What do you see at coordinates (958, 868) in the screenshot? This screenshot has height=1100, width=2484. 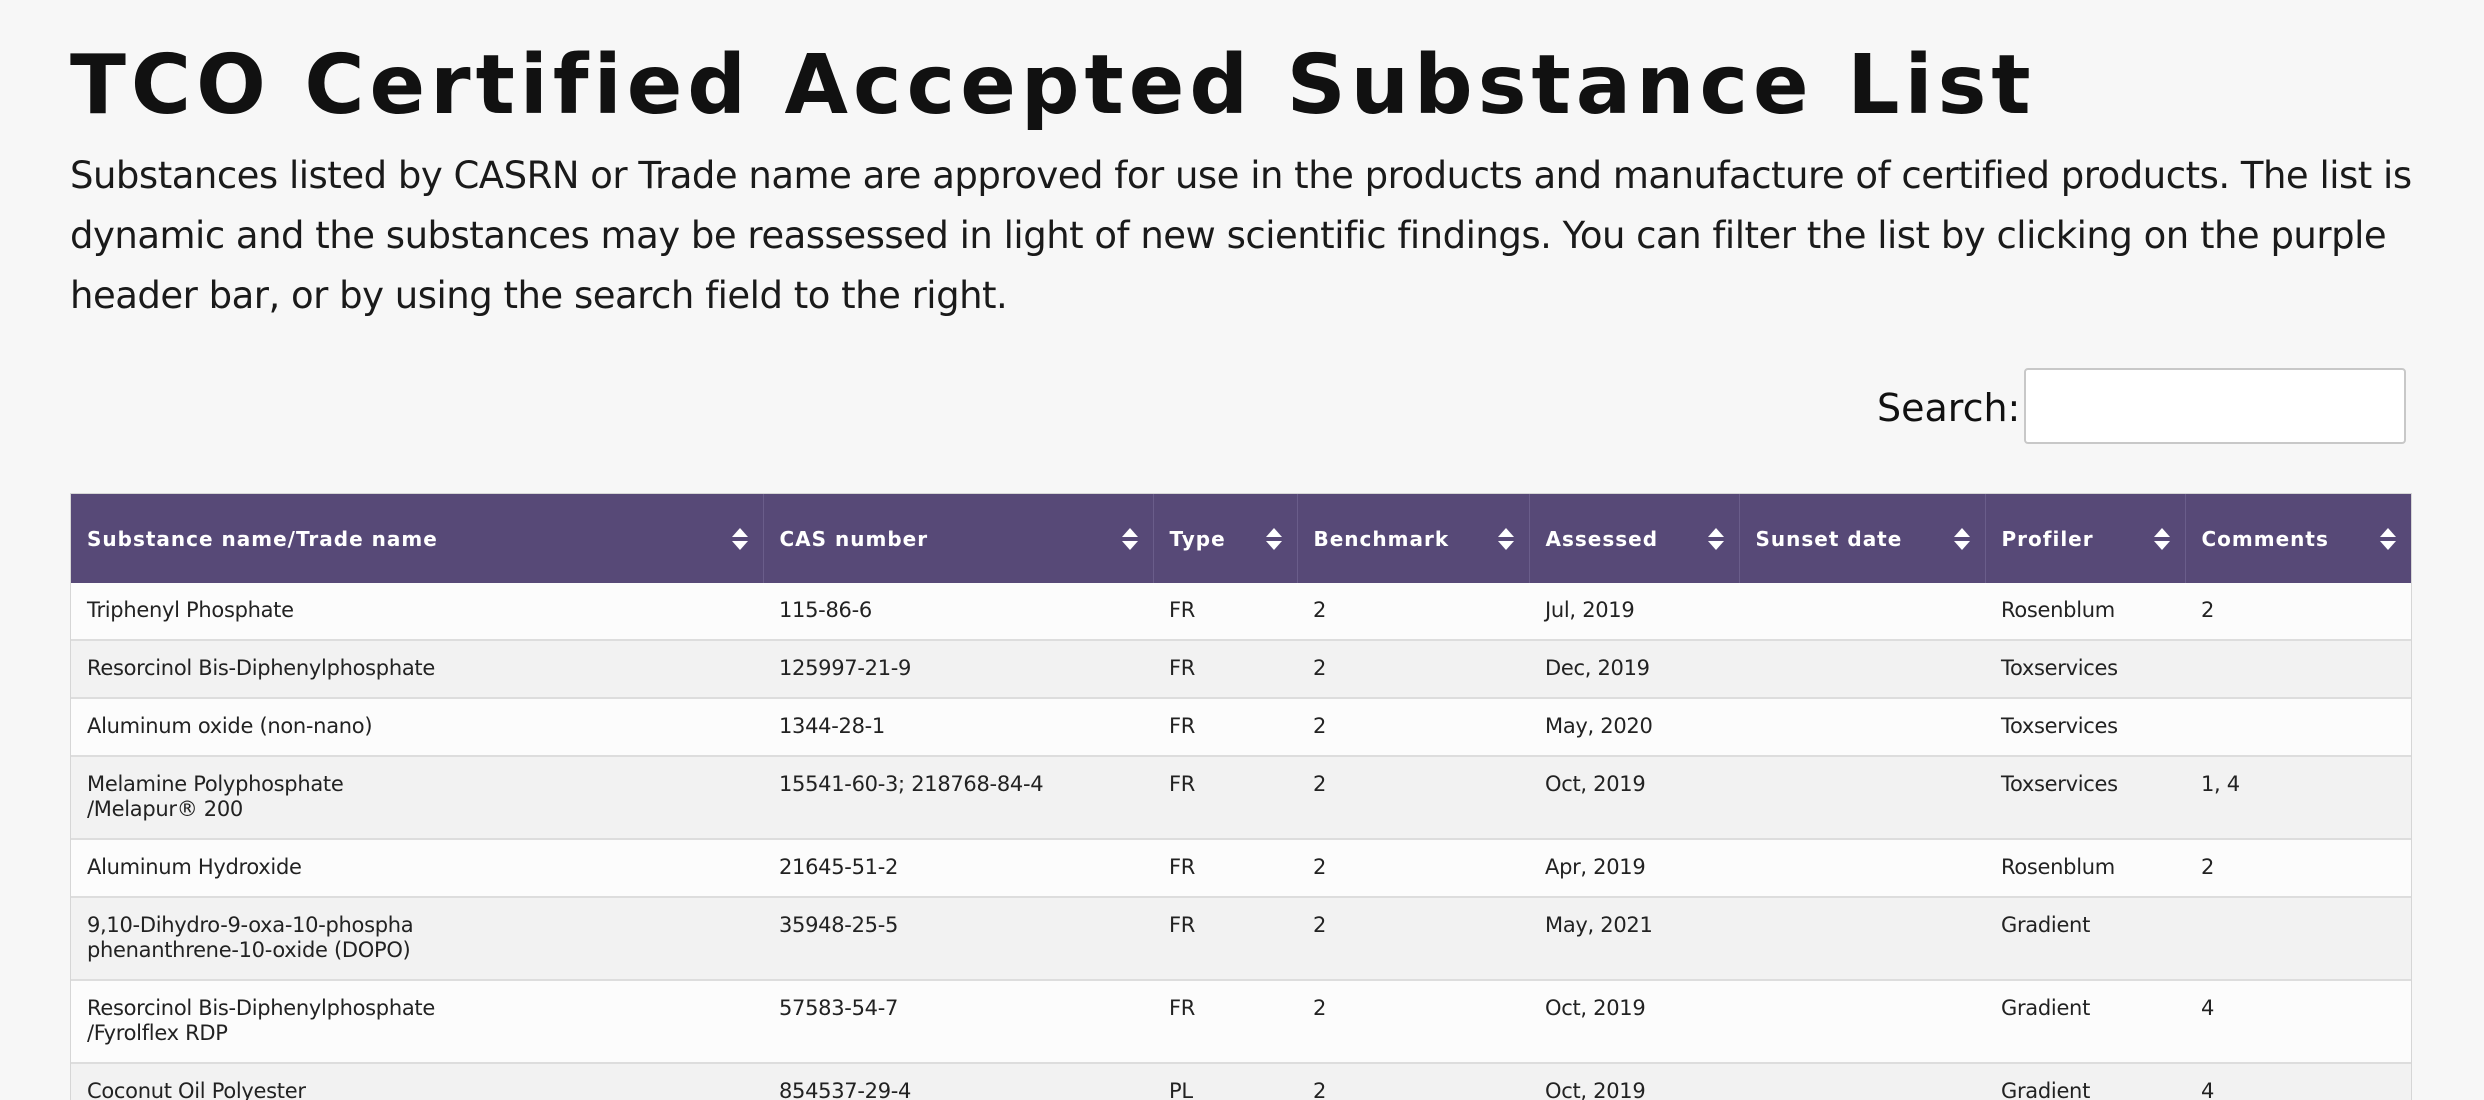 I see `cell-cas: 21645-51-2` at bounding box center [958, 868].